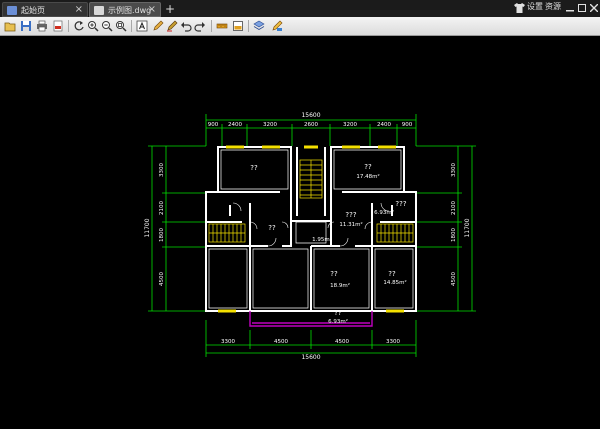 Image resolution: width=600 pixels, height=429 pixels. What do you see at coordinates (162, 208) in the screenshot?
I see `dimension-left-segment: 2100` at bounding box center [162, 208].